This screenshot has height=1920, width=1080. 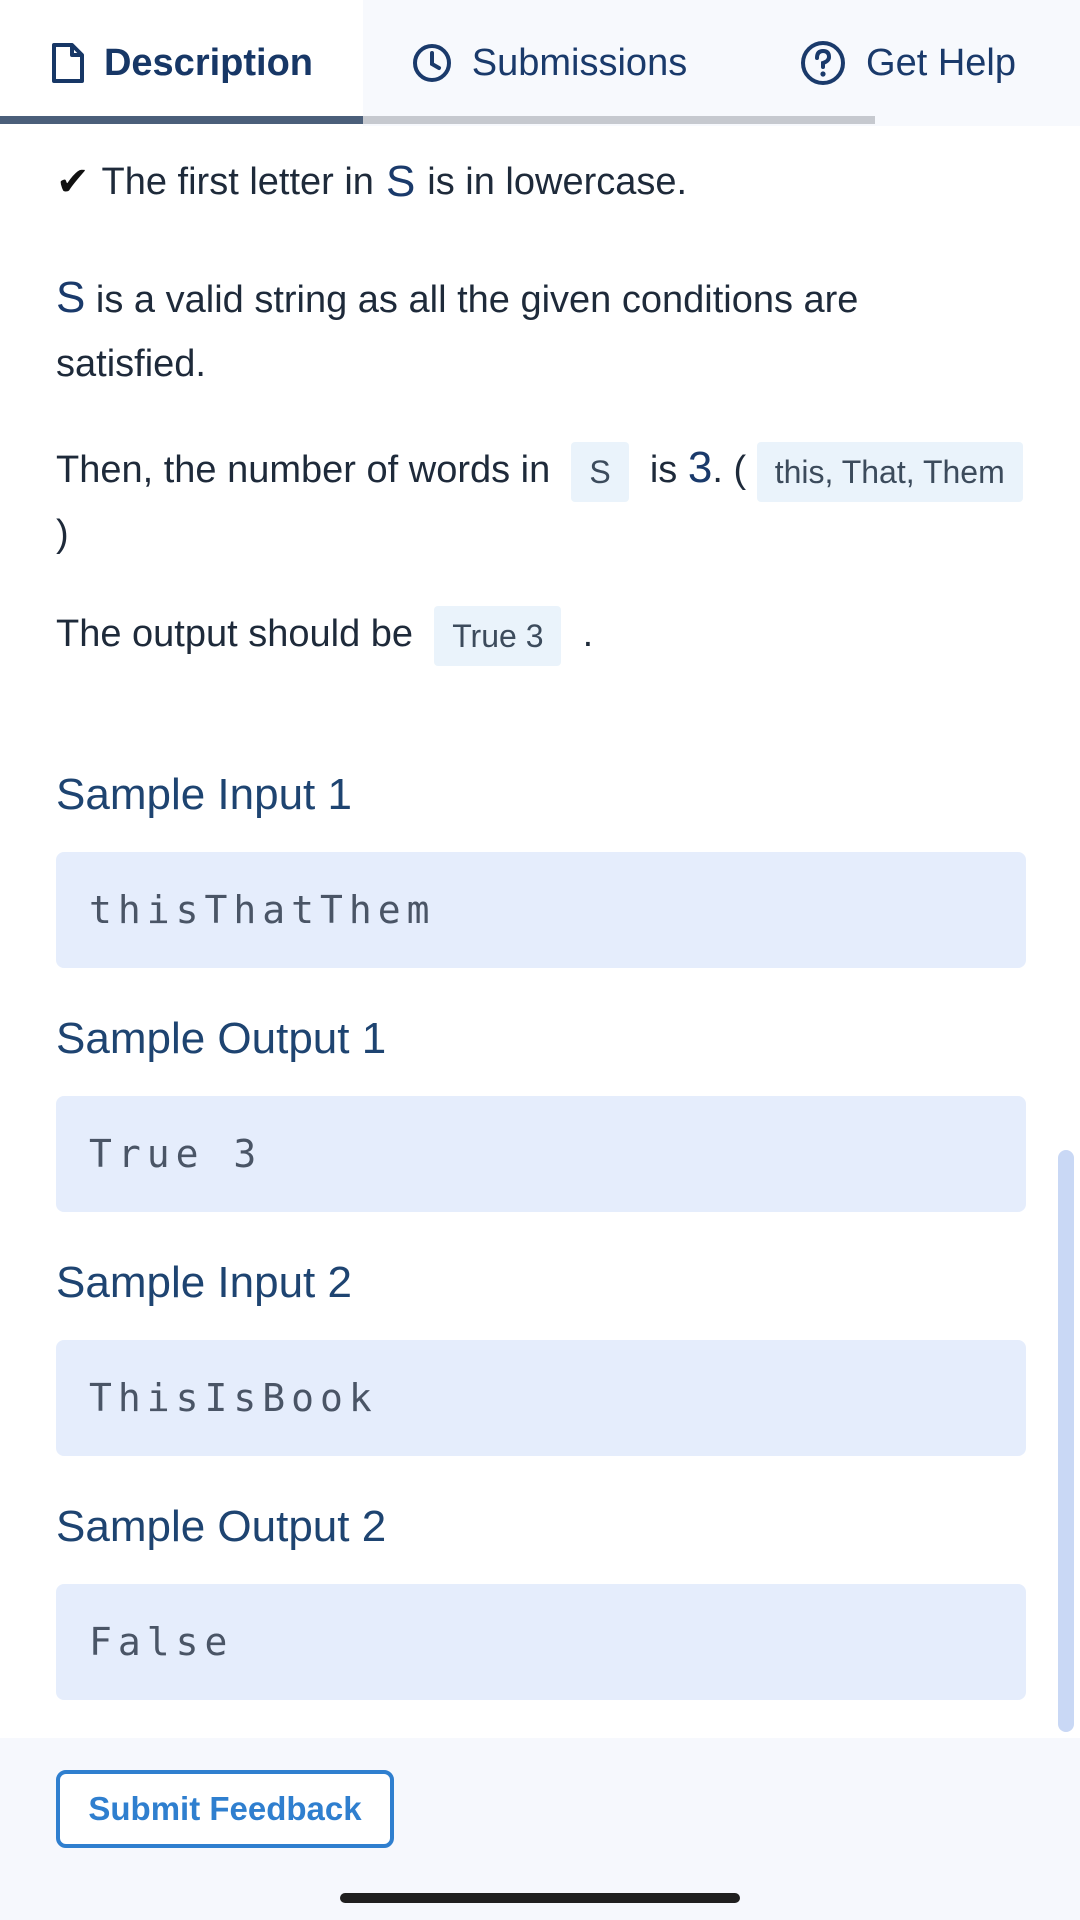 I want to click on question-circle-icon, so click(x=823, y=63).